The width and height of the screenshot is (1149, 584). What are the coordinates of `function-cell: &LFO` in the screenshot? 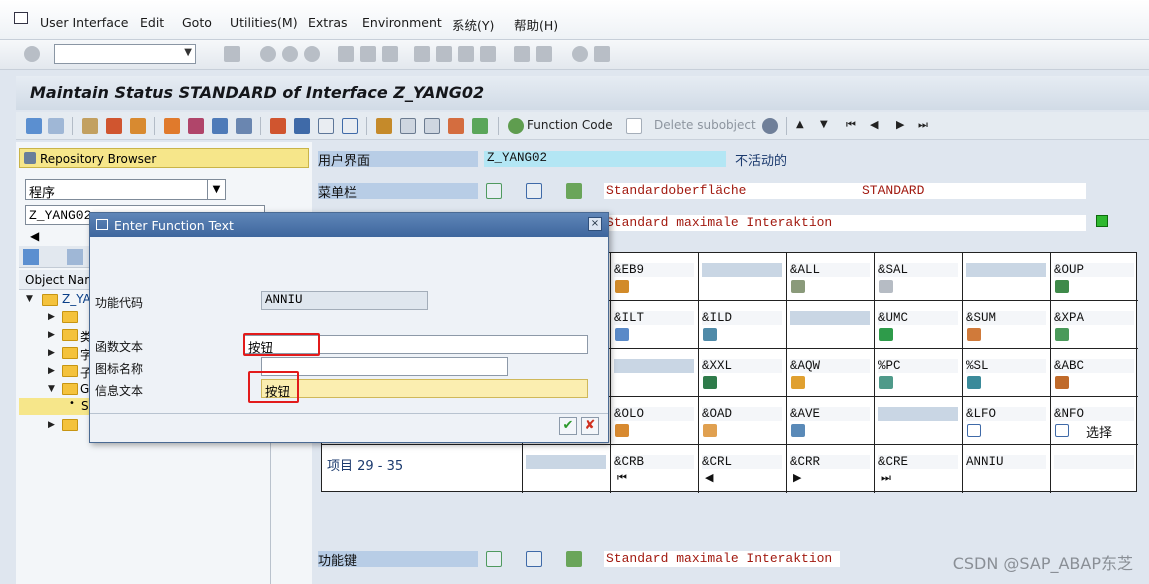 It's located at (981, 414).